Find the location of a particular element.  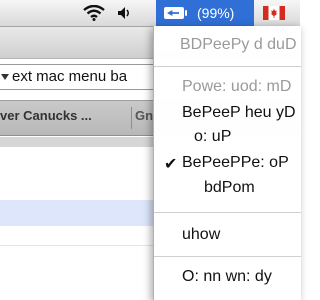

search-text: ext mac menu ba is located at coordinates (70, 76).